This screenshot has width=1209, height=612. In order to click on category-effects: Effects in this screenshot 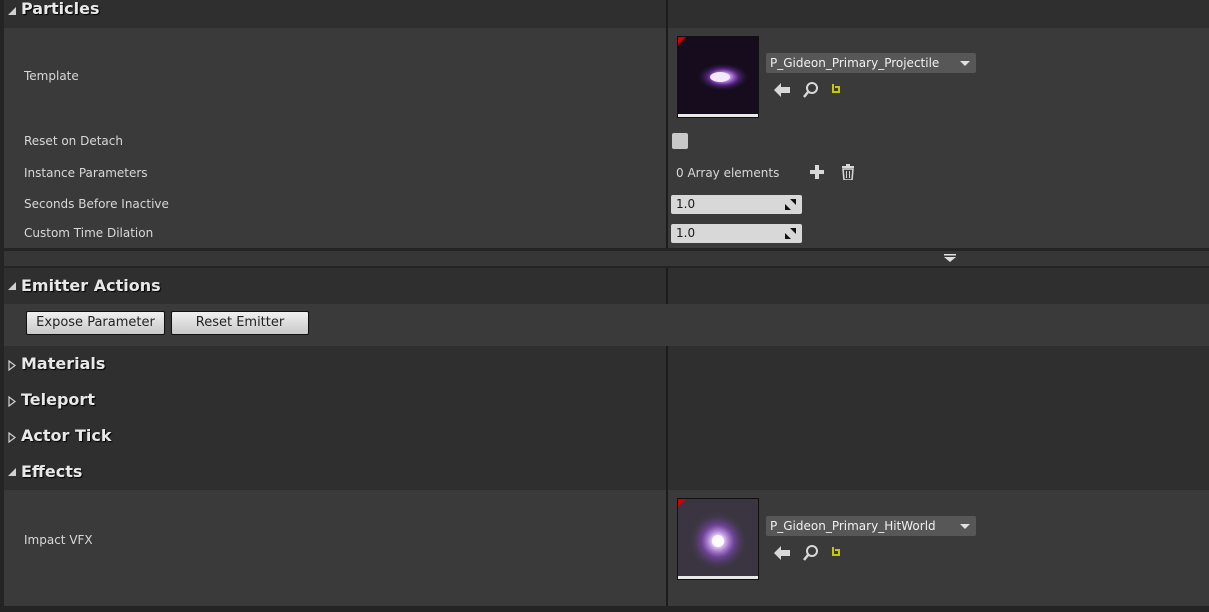, I will do `click(606, 472)`.